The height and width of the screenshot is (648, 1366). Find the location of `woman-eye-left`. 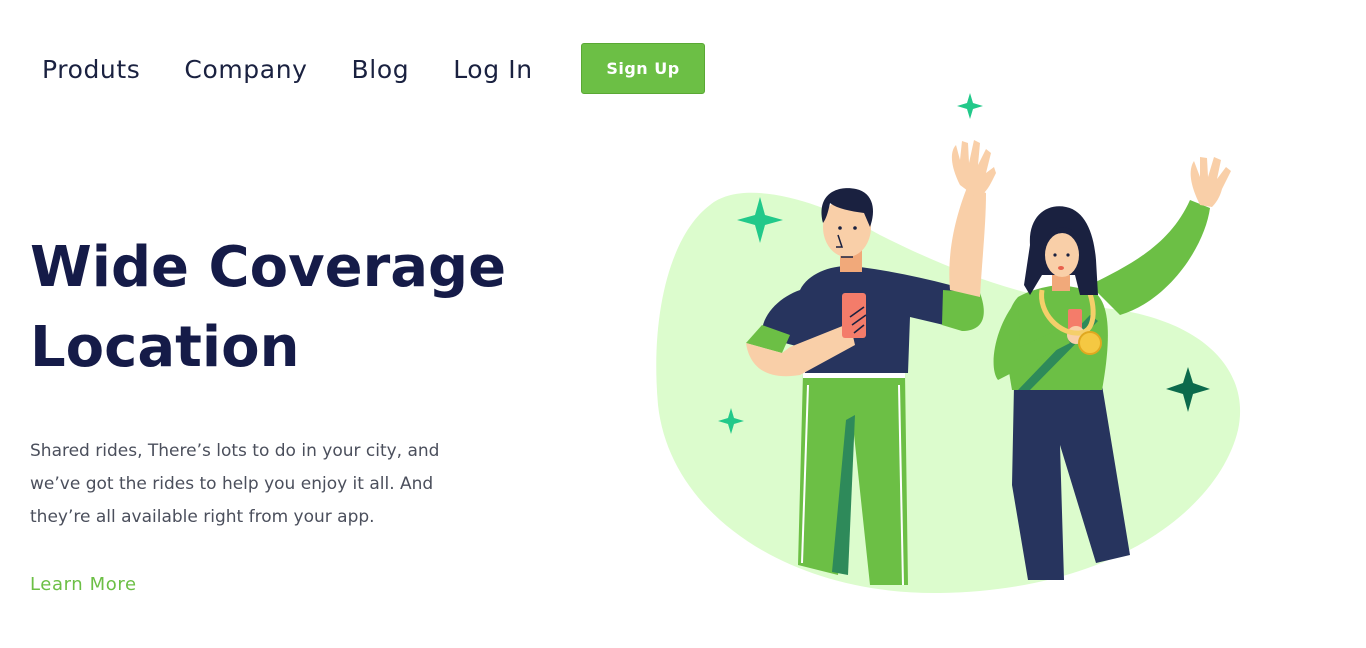

woman-eye-left is located at coordinates (1055, 255).